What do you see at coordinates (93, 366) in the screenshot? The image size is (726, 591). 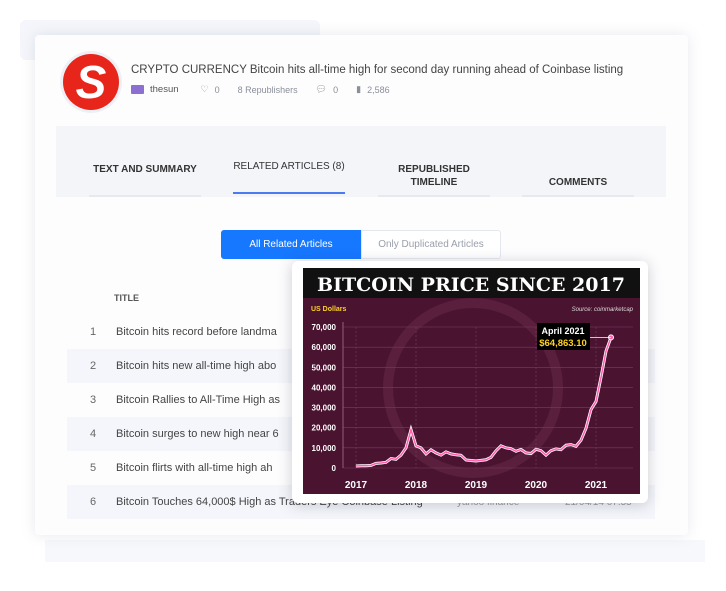 I see `row-number: 2` at bounding box center [93, 366].